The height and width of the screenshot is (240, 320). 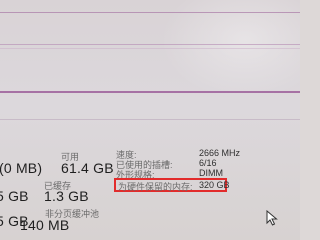 I want to click on graph-top-border, so click(x=150, y=12).